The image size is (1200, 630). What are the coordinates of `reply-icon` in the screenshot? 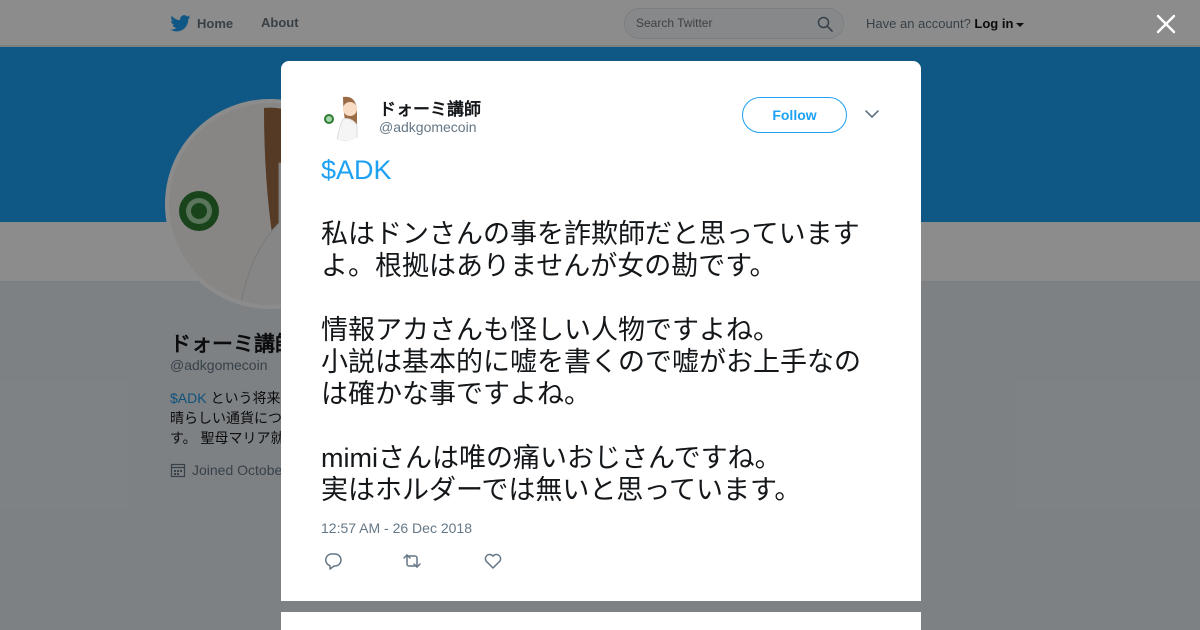 It's located at (333, 561).